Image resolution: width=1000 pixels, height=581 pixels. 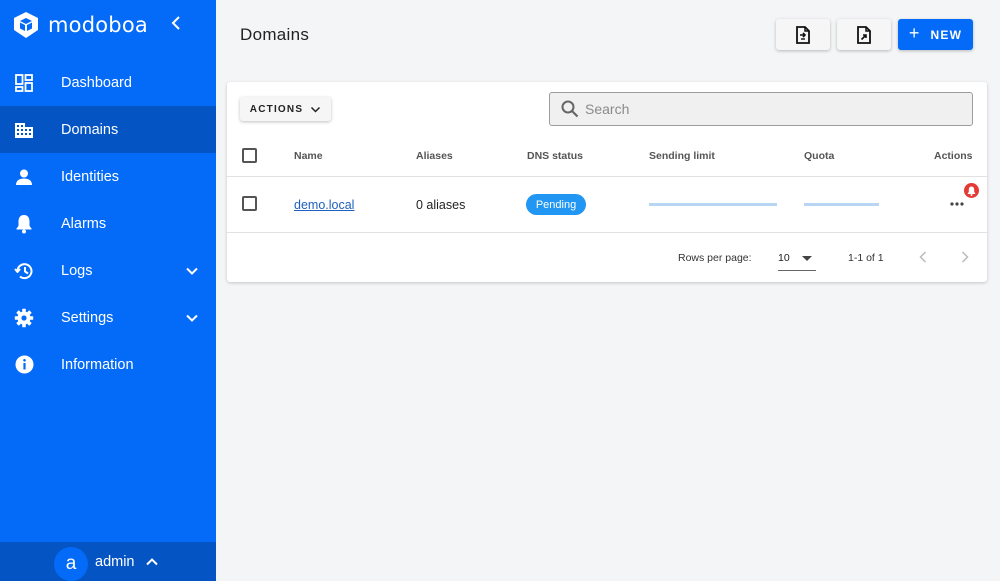 I want to click on rows-per-page-value: 10, so click(x=784, y=258).